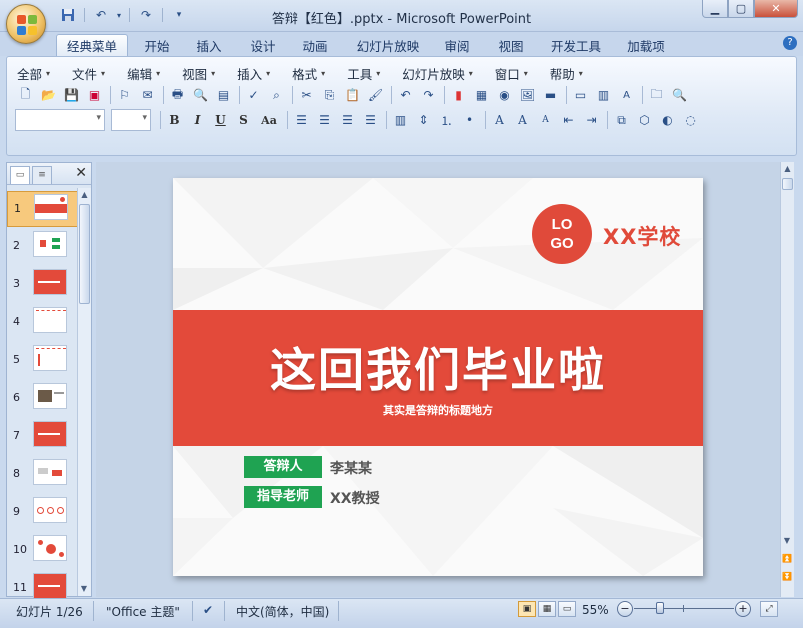 Image resolution: width=803 pixels, height=628 pixels. What do you see at coordinates (329, 95) in the screenshot?
I see `copy-icon: ⎘` at bounding box center [329, 95].